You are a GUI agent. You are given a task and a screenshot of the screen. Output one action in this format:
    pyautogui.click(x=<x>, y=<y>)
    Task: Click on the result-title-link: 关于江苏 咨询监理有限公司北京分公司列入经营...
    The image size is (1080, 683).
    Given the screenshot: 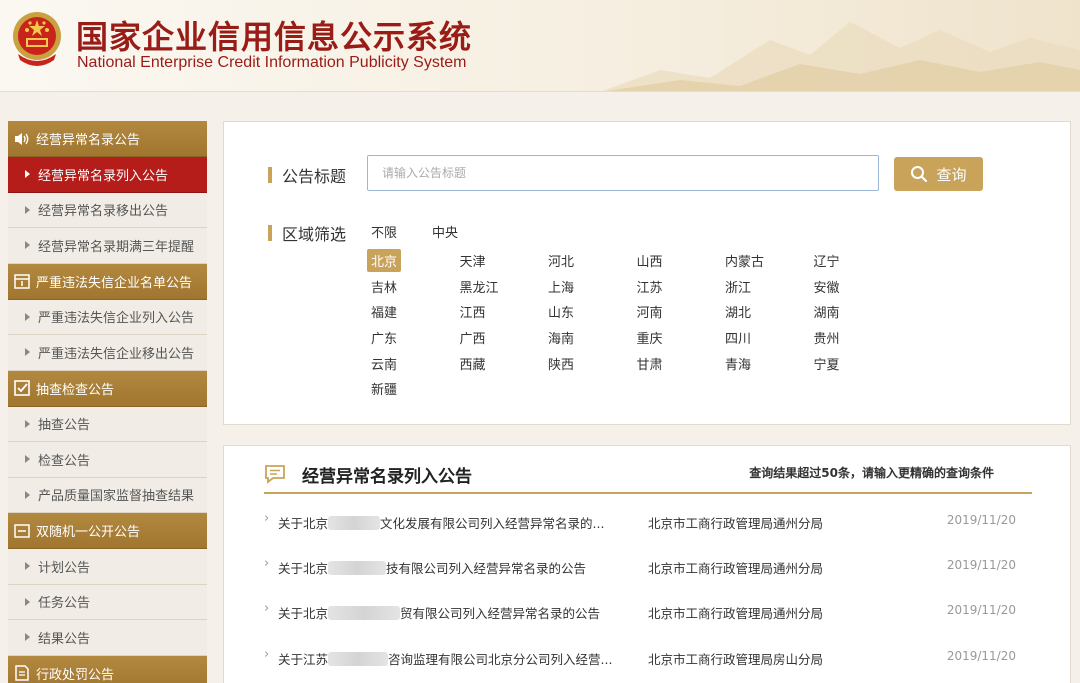 What is the action you would take?
    pyautogui.click(x=445, y=658)
    